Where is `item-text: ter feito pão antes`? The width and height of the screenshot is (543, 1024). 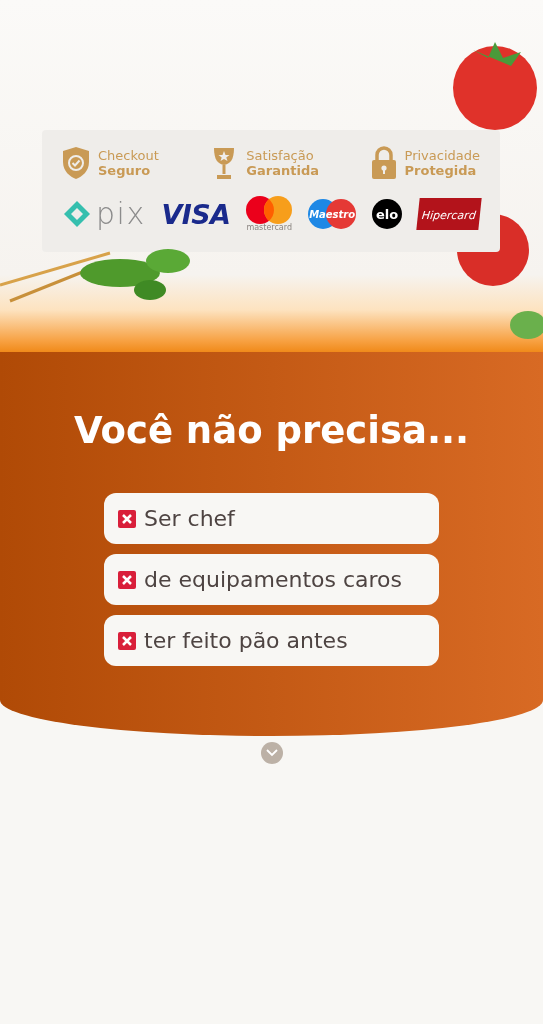 item-text: ter feito pão antes is located at coordinates (246, 641).